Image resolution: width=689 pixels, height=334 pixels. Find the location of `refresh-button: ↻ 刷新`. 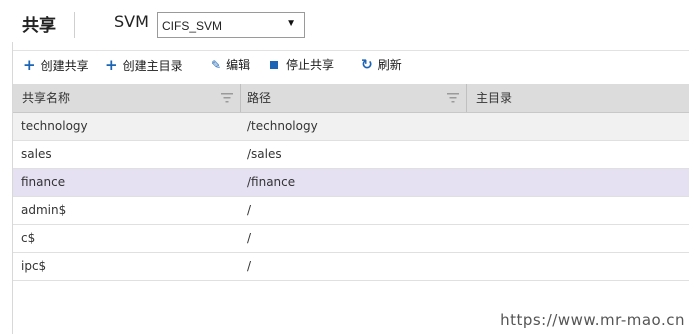

refresh-button: ↻ 刷新 is located at coordinates (381, 65).